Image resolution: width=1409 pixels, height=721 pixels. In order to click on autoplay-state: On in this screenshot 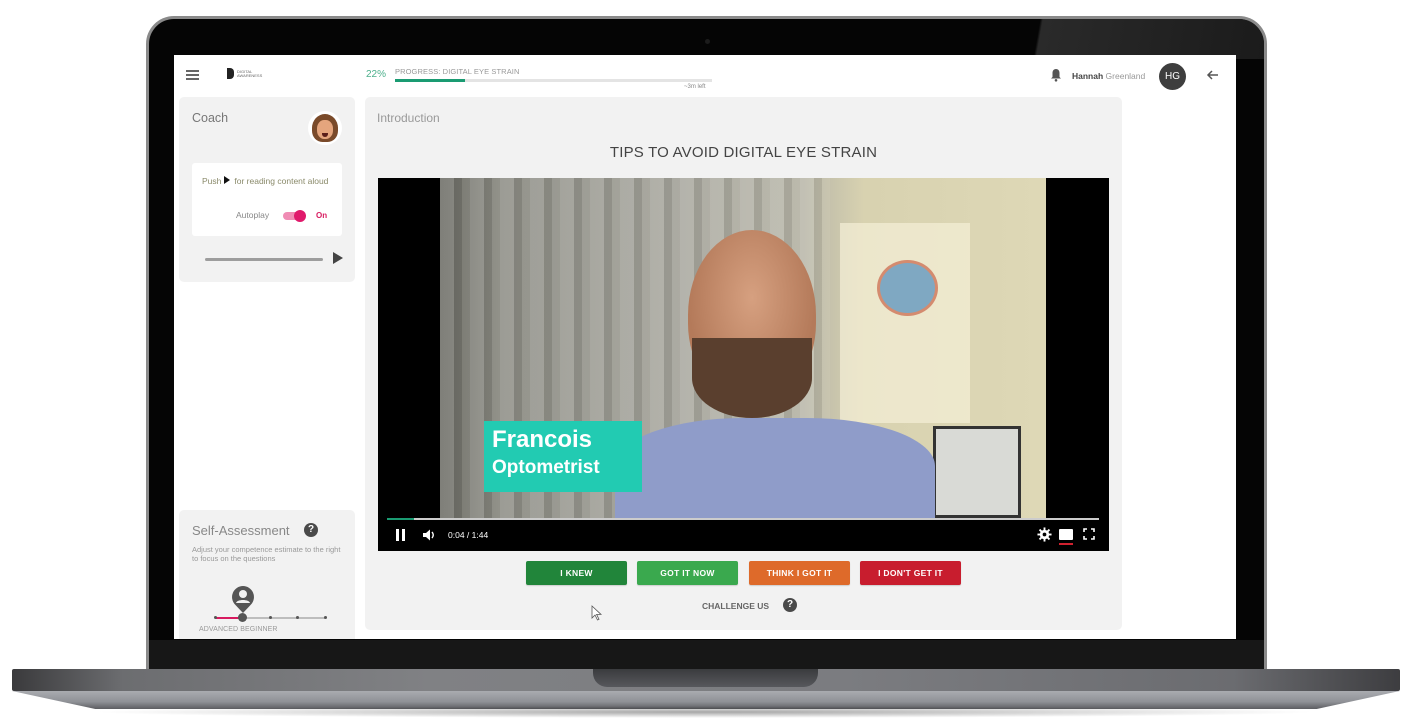, I will do `click(322, 215)`.